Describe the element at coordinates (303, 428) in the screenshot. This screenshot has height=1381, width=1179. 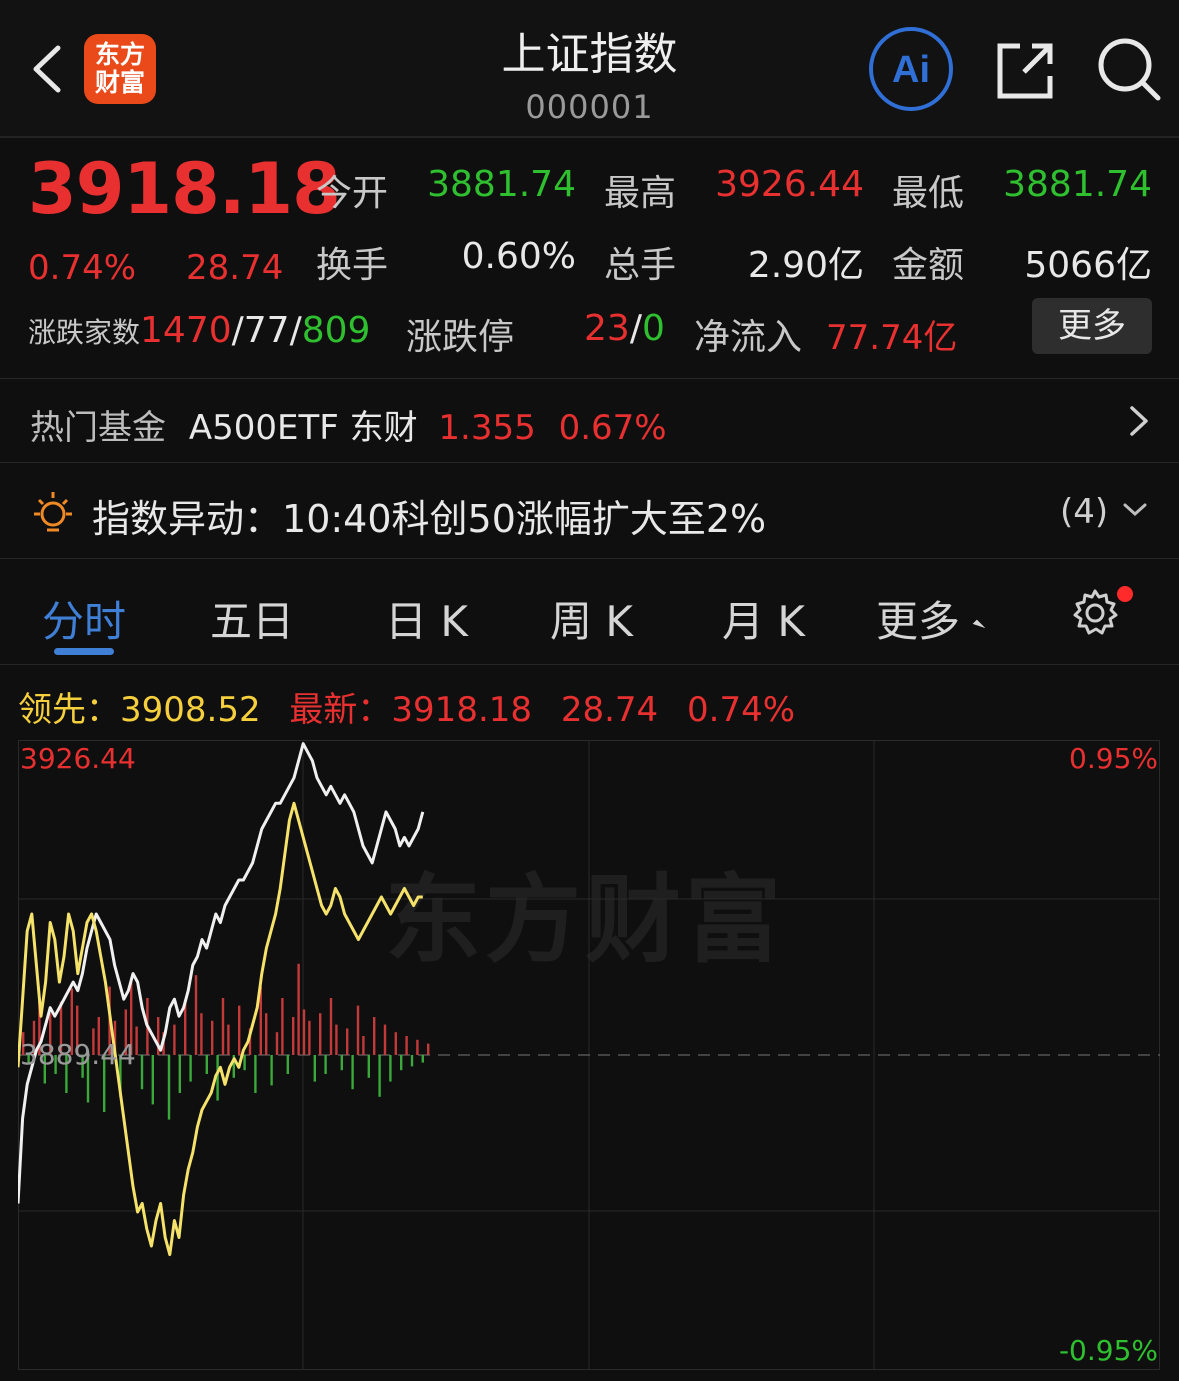
I see `hot-fund-name: A500ETF 东财` at that location.